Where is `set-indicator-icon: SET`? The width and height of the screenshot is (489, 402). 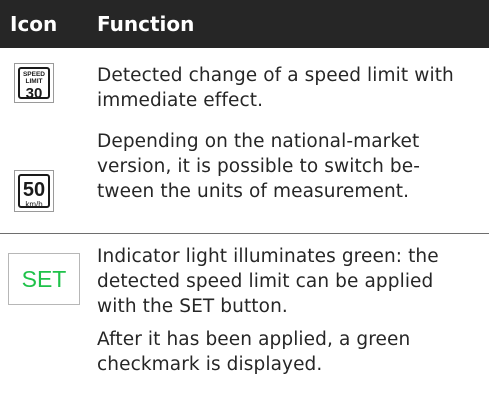
set-indicator-icon: SET is located at coordinates (44, 279).